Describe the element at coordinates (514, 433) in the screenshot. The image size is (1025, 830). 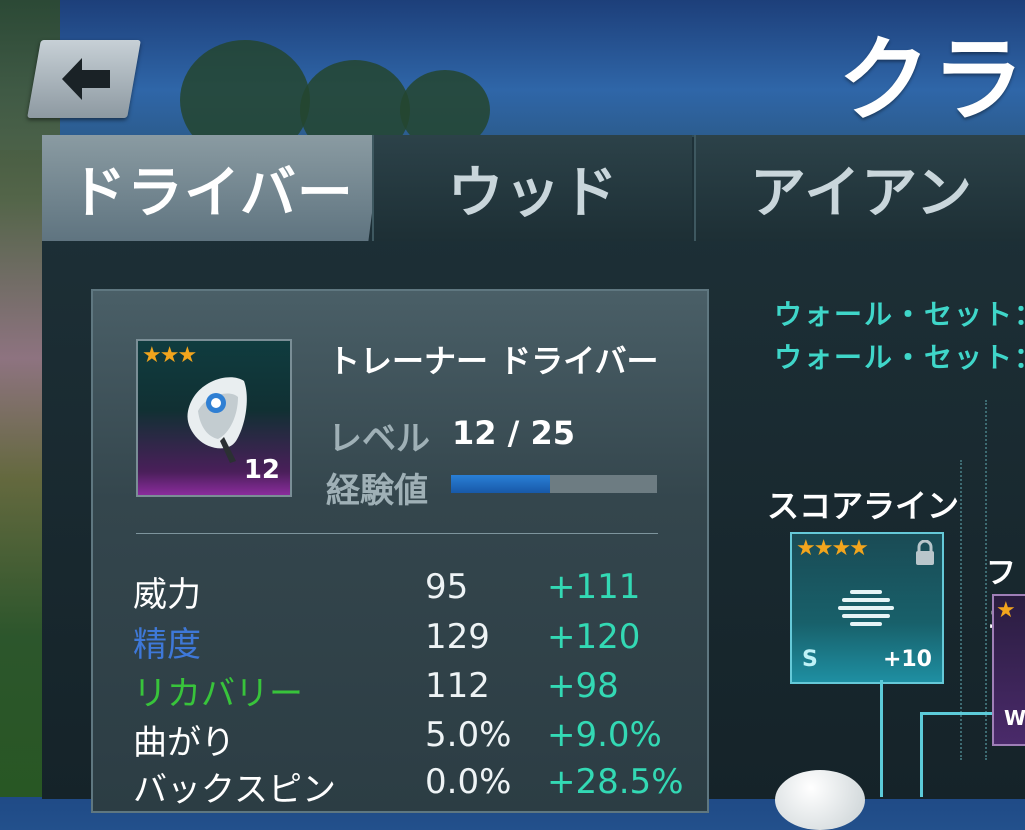
I see `level-value: 12 / 25` at that location.